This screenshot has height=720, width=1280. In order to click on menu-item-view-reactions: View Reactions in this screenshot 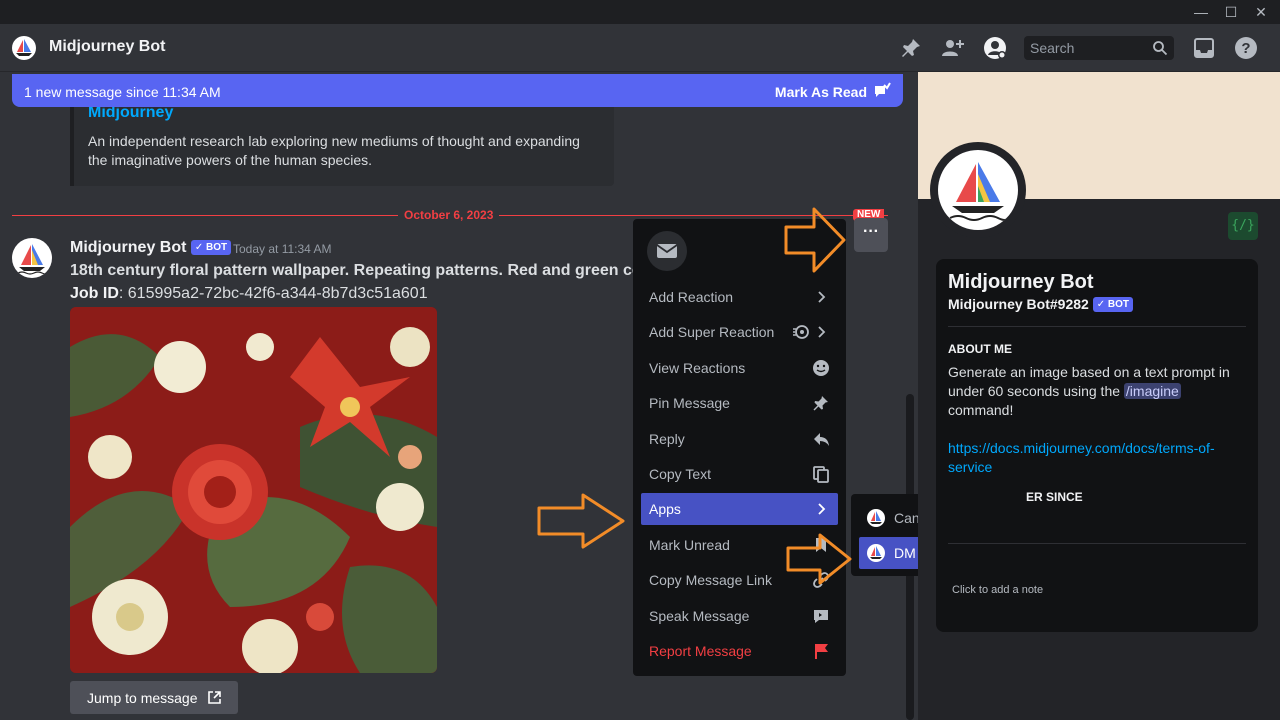, I will do `click(739, 368)`.